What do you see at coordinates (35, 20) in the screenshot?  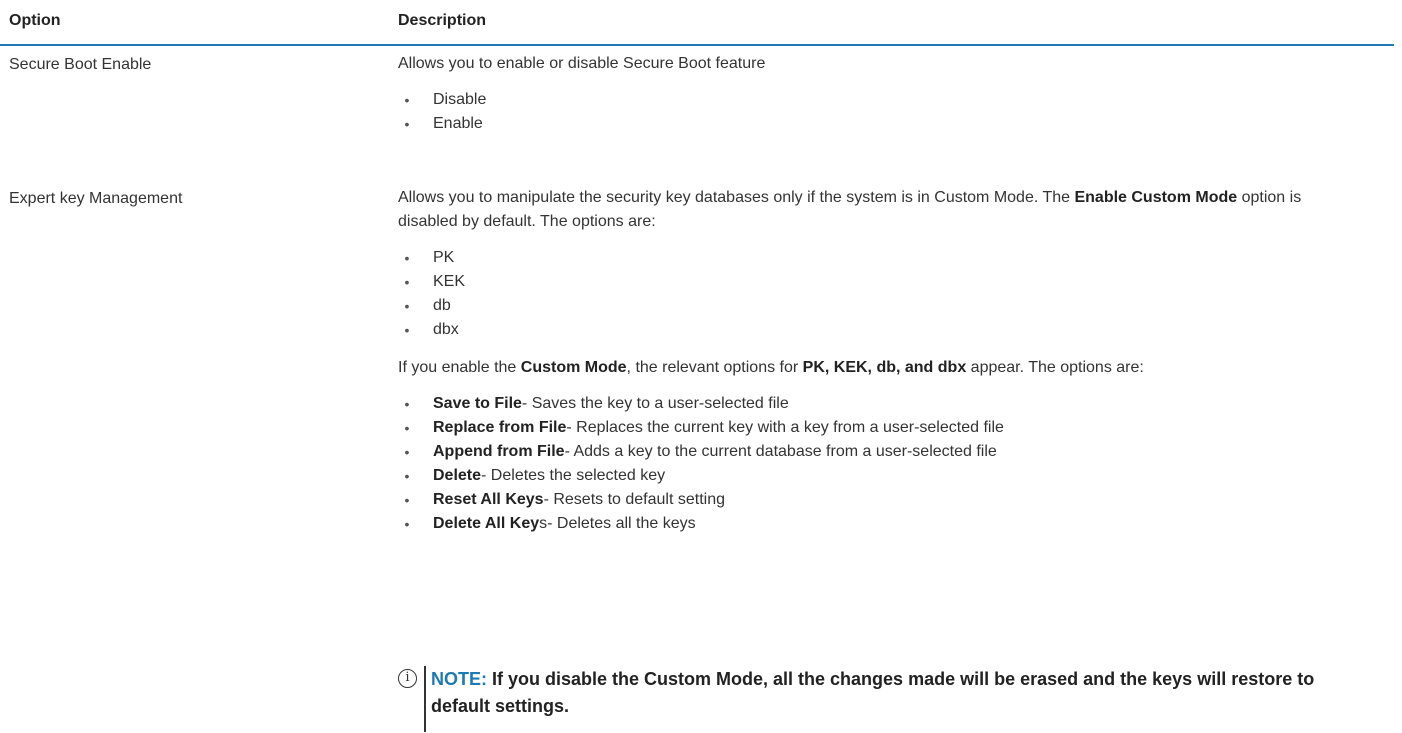 I see `option-column-header: Option` at bounding box center [35, 20].